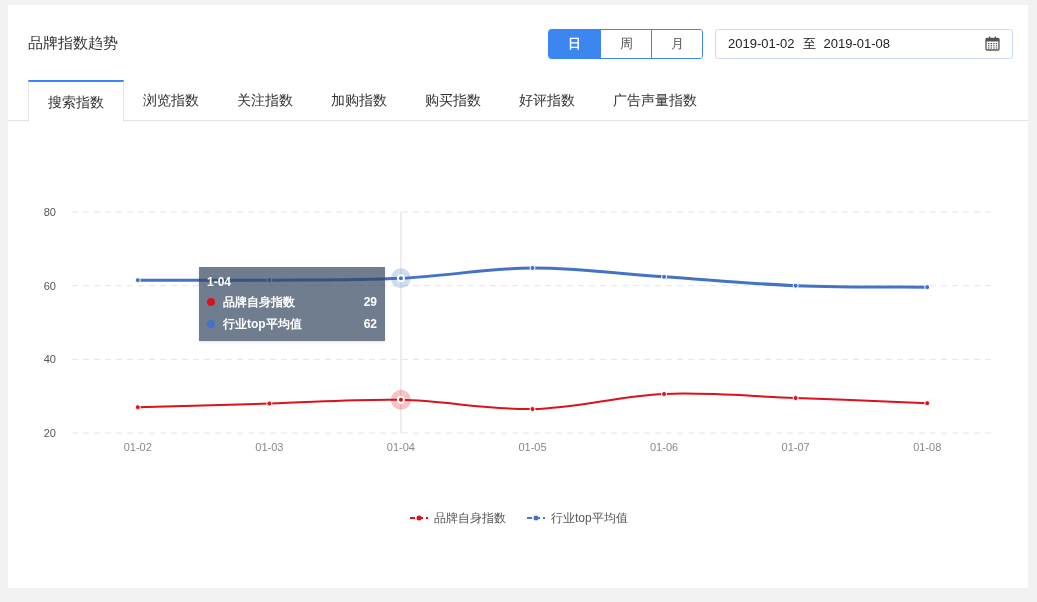 This screenshot has height=602, width=1037. What do you see at coordinates (370, 302) in the screenshot?
I see `tooltip-value: 29` at bounding box center [370, 302].